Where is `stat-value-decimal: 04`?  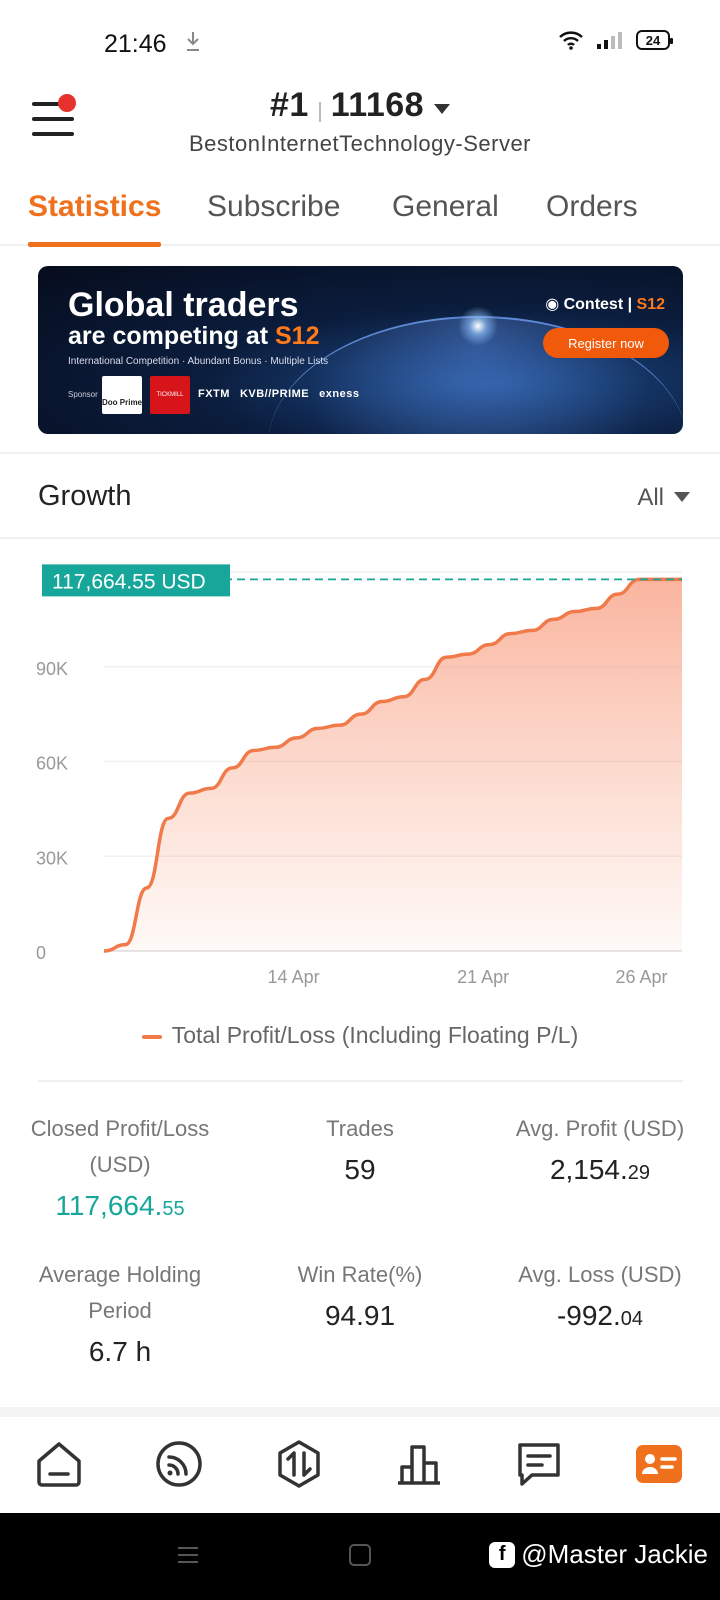 stat-value-decimal: 04 is located at coordinates (632, 1319).